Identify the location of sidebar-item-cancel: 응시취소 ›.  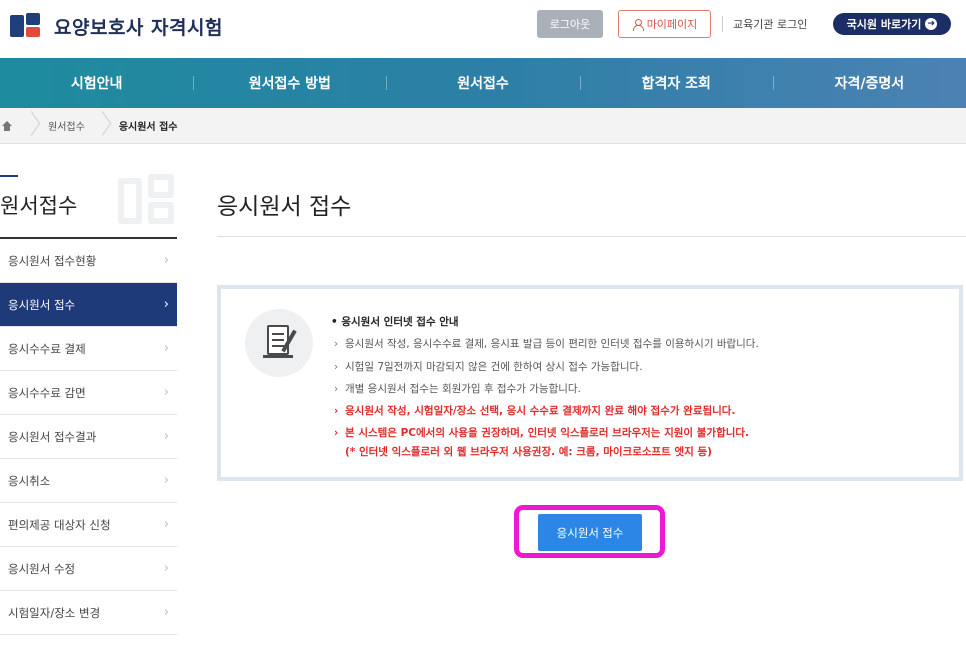
(88, 481).